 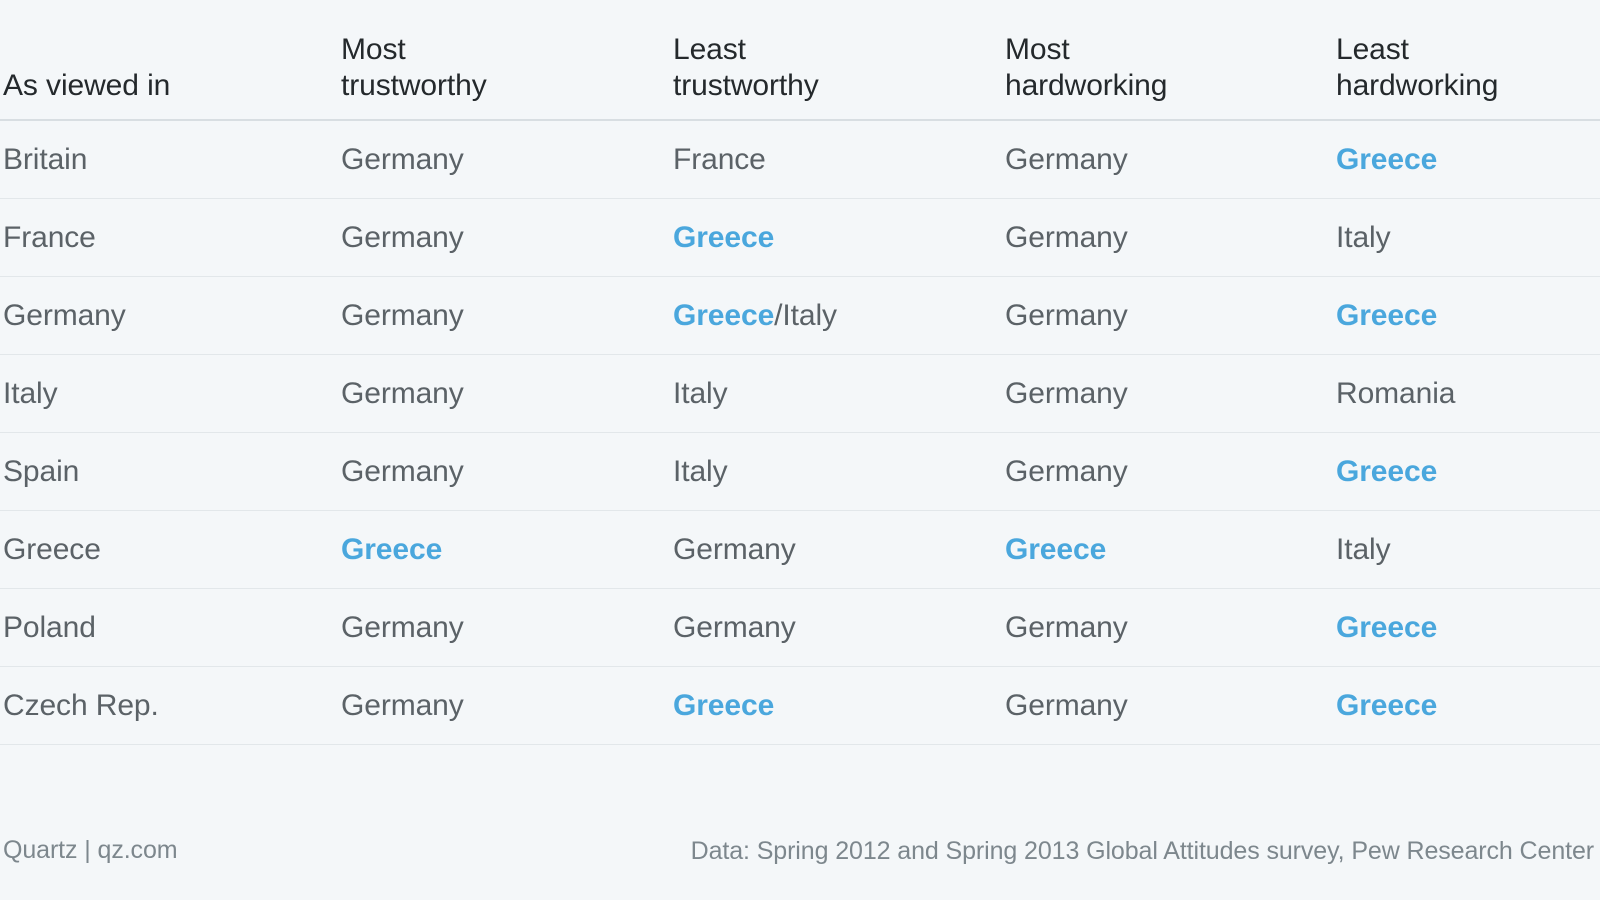 I want to click on row-label-country: Czech Rep., so click(x=169, y=705).